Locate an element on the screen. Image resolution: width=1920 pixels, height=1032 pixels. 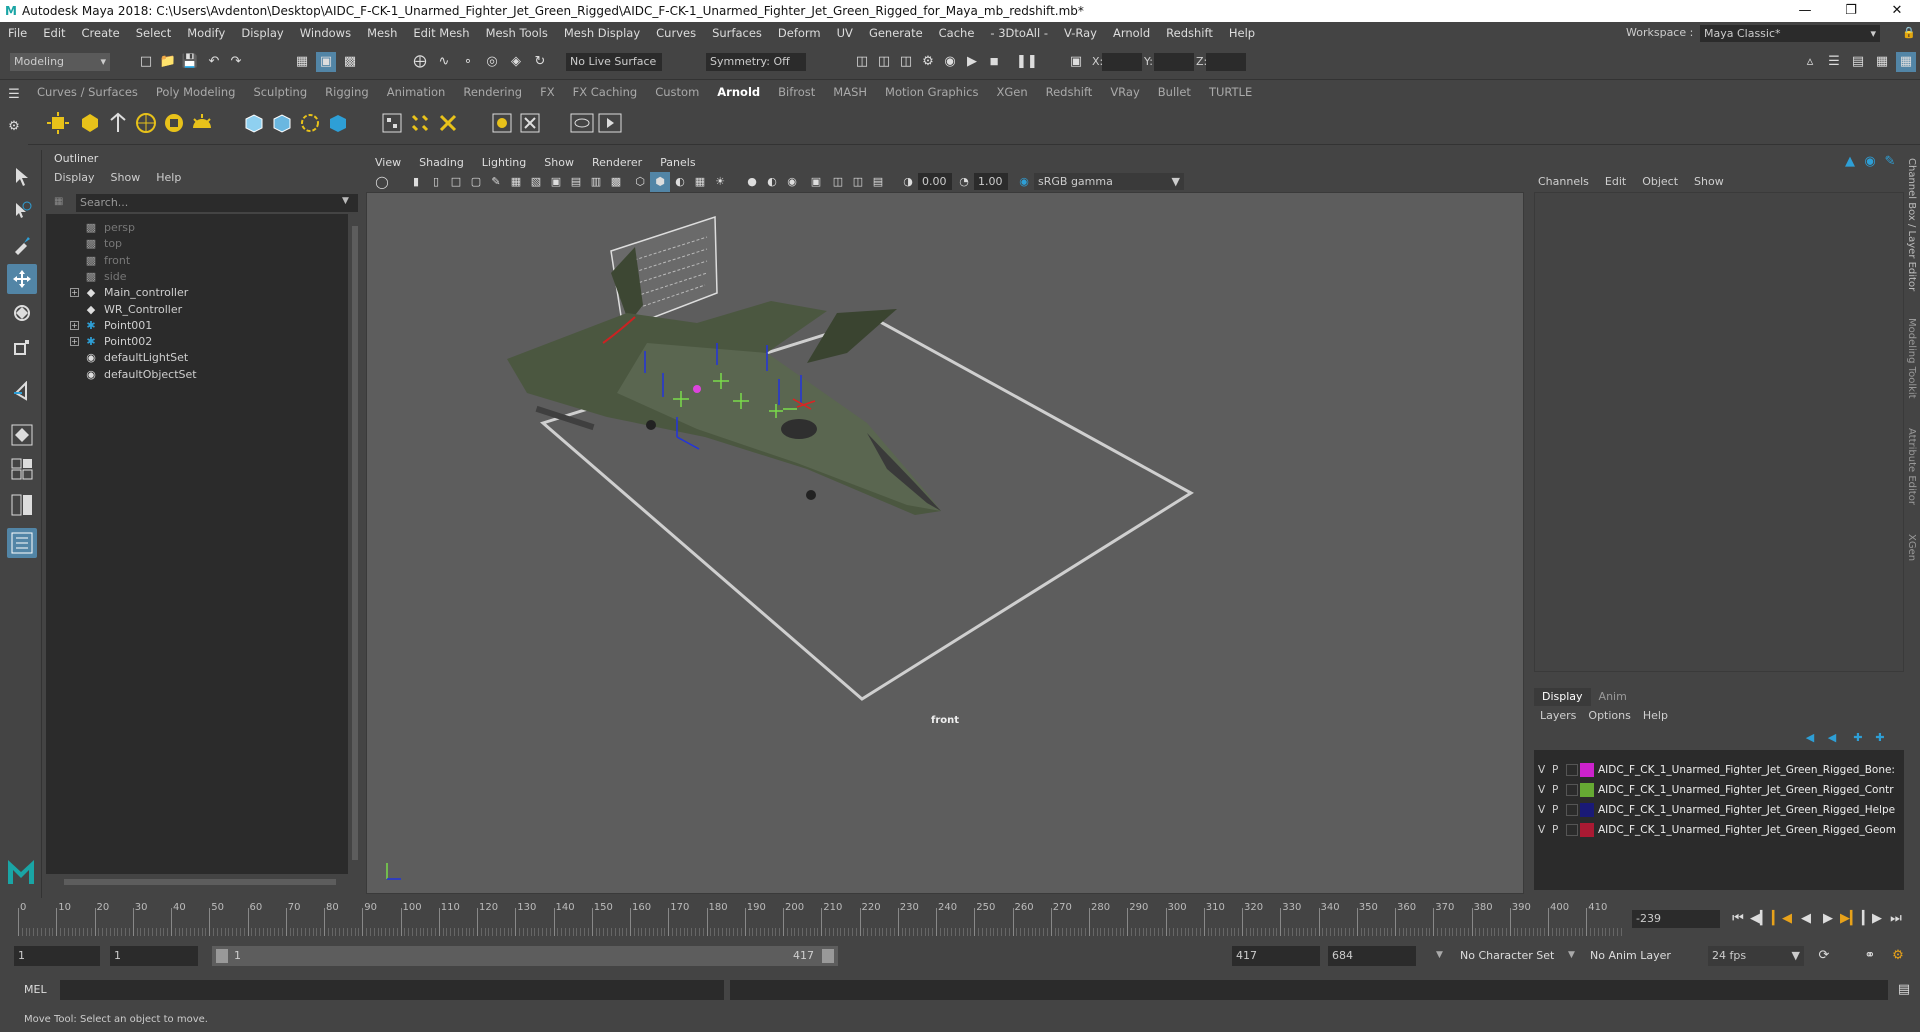
photometric-light-icon is located at coordinates (118, 123).